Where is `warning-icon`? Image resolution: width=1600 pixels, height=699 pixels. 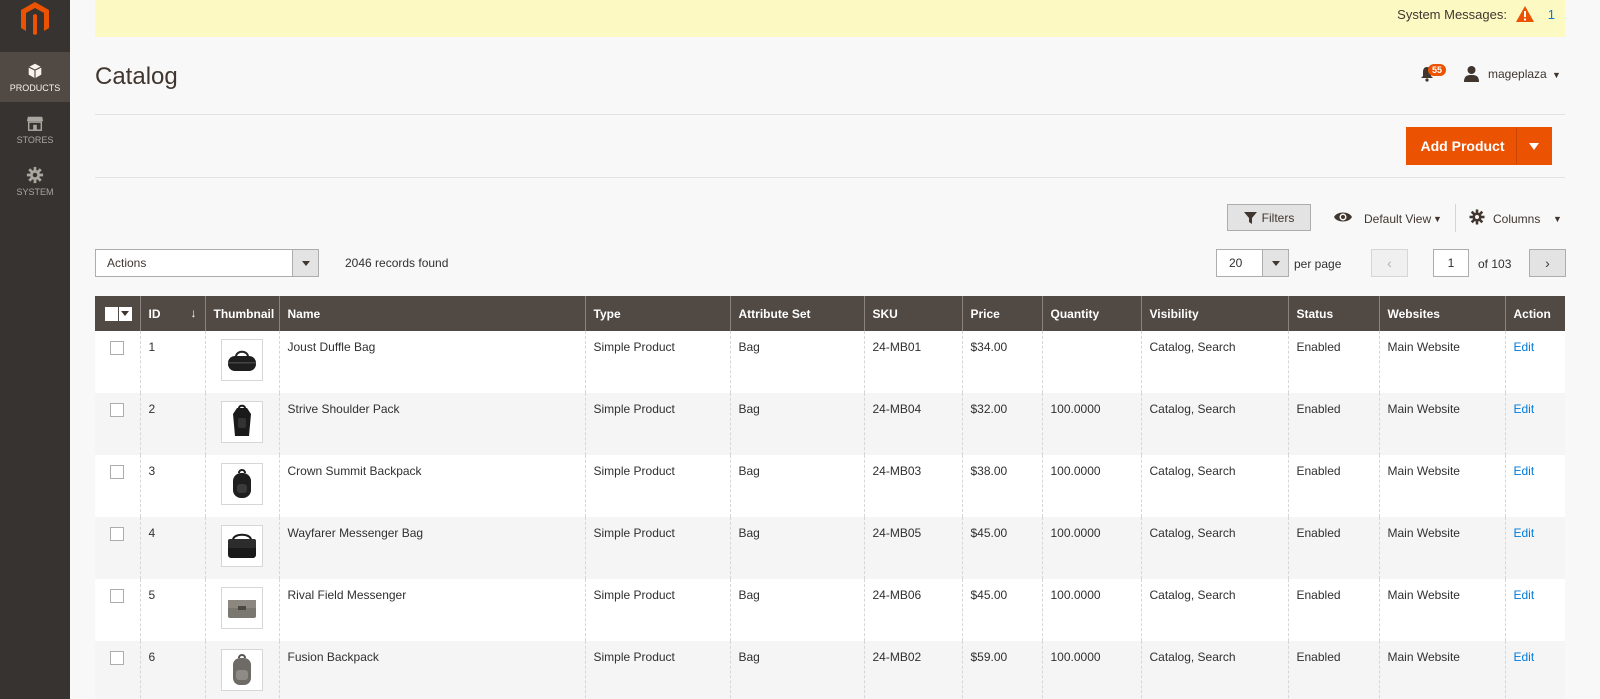 warning-icon is located at coordinates (1525, 14).